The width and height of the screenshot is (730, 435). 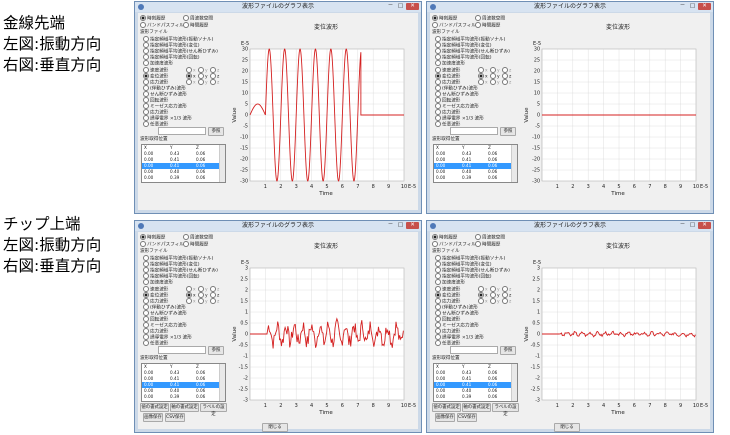 I want to click on table-title: 波形取得位置, so click(x=154, y=139).